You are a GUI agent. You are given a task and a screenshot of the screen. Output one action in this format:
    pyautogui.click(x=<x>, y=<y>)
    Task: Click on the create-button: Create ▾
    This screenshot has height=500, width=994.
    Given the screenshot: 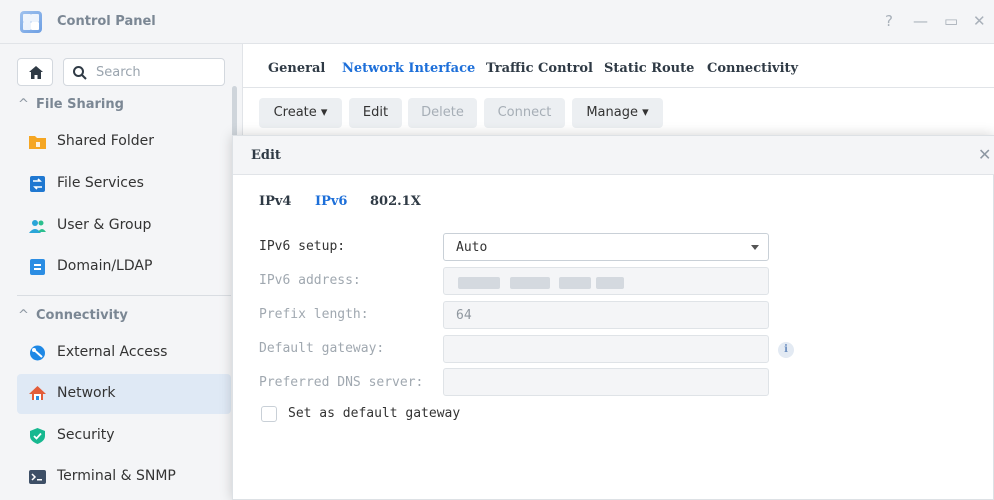 What is the action you would take?
    pyautogui.click(x=300, y=113)
    